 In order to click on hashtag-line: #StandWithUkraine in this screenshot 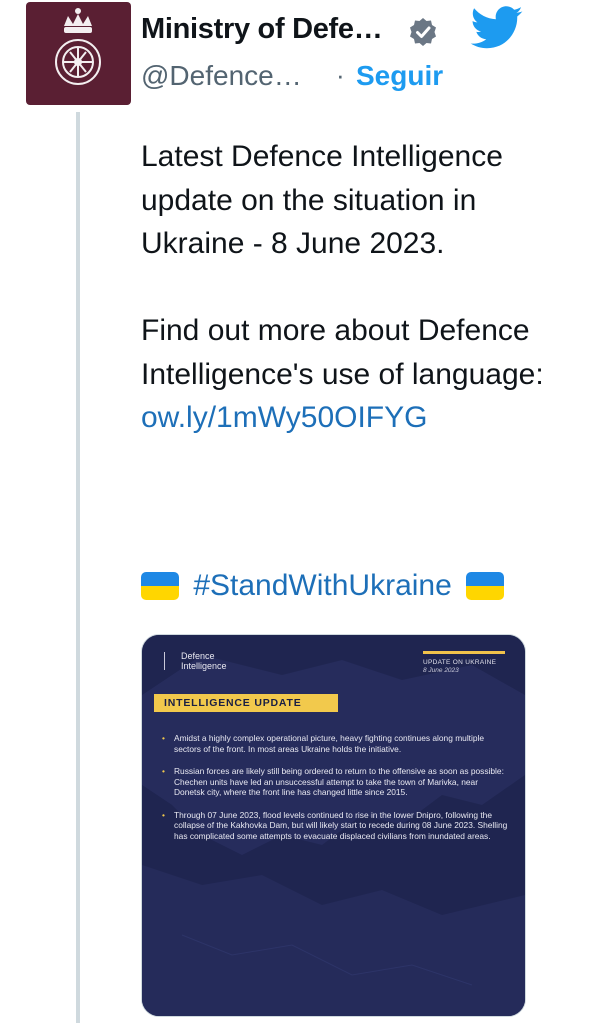, I will do `click(323, 587)`.